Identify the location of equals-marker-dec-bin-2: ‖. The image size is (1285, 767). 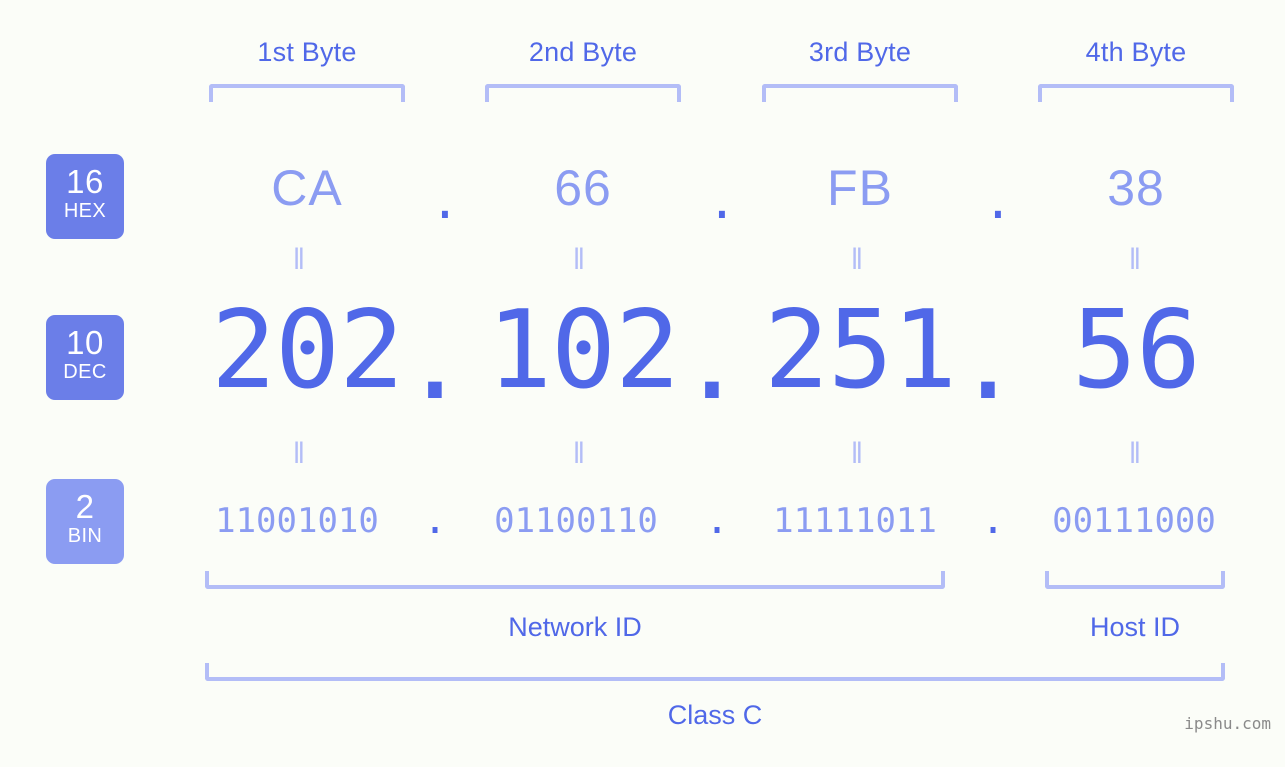
(580, 453).